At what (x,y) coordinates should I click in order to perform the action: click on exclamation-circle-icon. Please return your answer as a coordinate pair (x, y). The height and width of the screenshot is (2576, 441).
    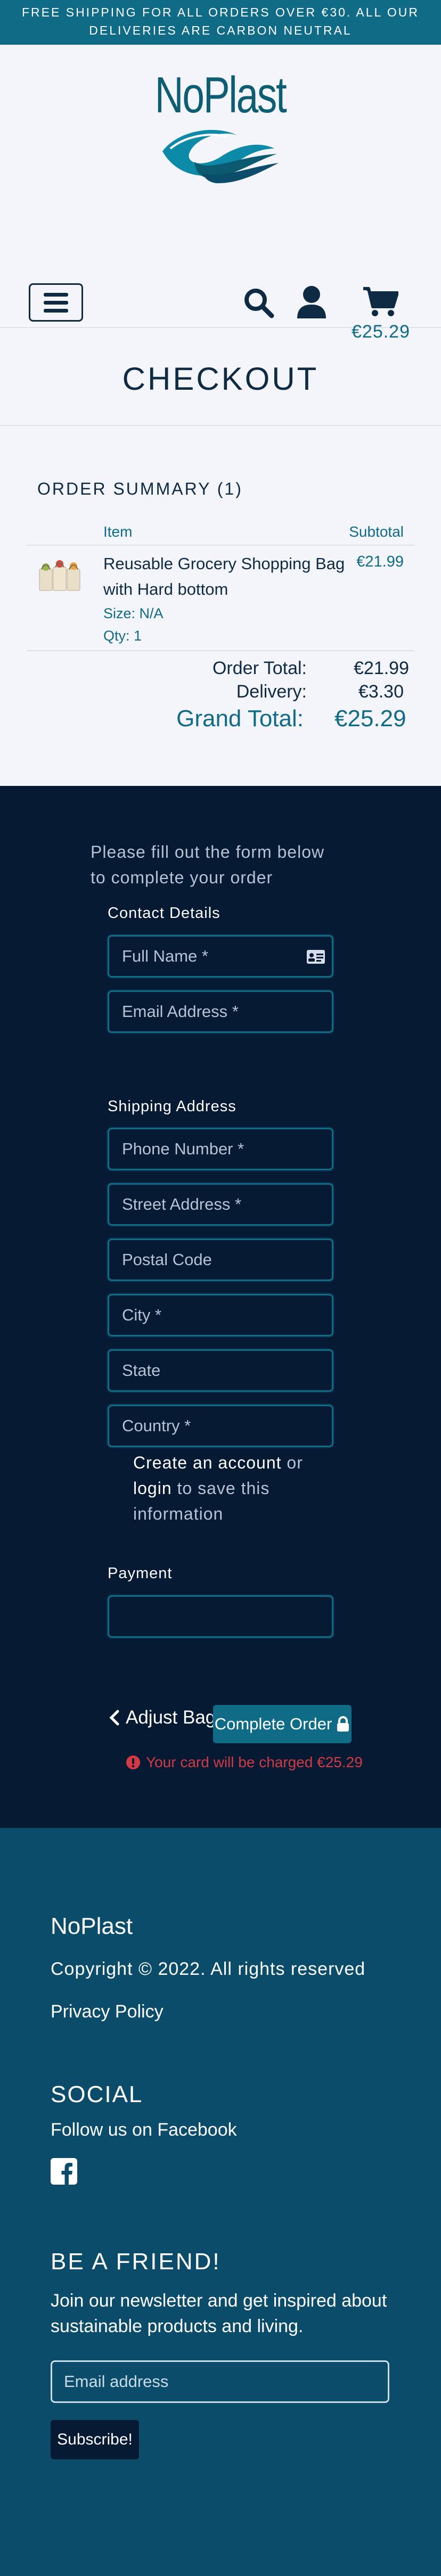
    Looking at the image, I should click on (133, 1762).